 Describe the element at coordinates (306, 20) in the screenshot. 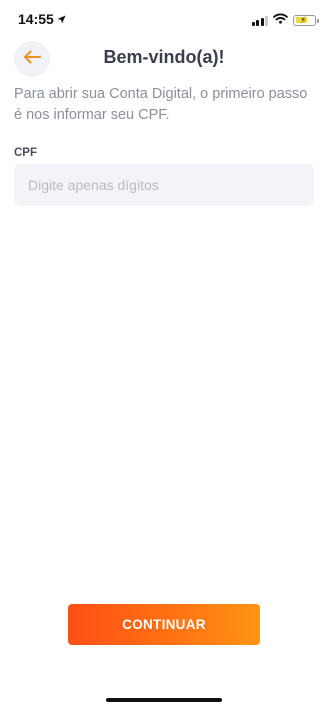

I see `battery-charging-icon: ⚡` at that location.